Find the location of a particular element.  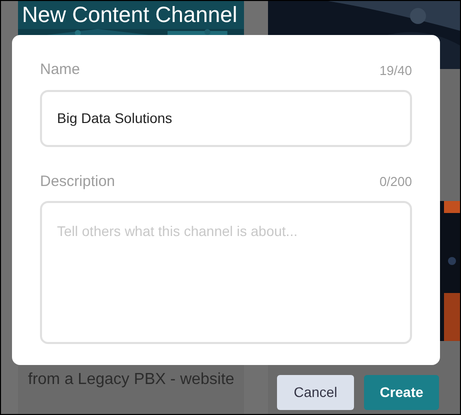

character-counter: 0/200 is located at coordinates (395, 182).